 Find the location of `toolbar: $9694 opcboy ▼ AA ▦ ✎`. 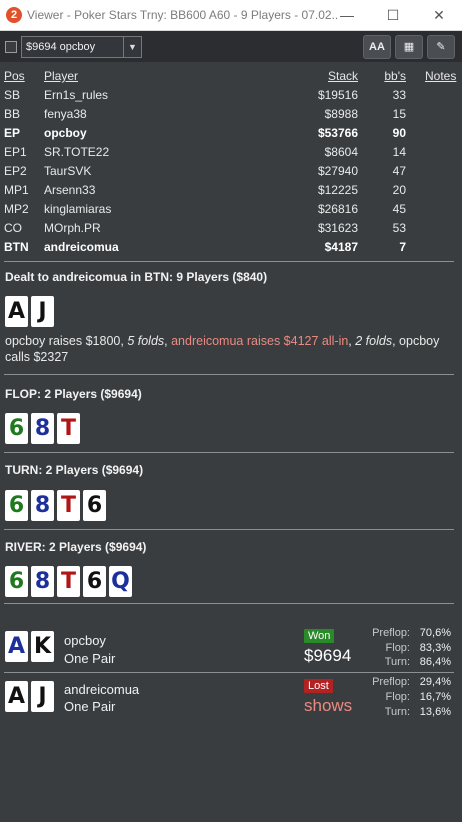

toolbar: $9694 opcboy ▼ AA ▦ ✎ is located at coordinates (231, 46).